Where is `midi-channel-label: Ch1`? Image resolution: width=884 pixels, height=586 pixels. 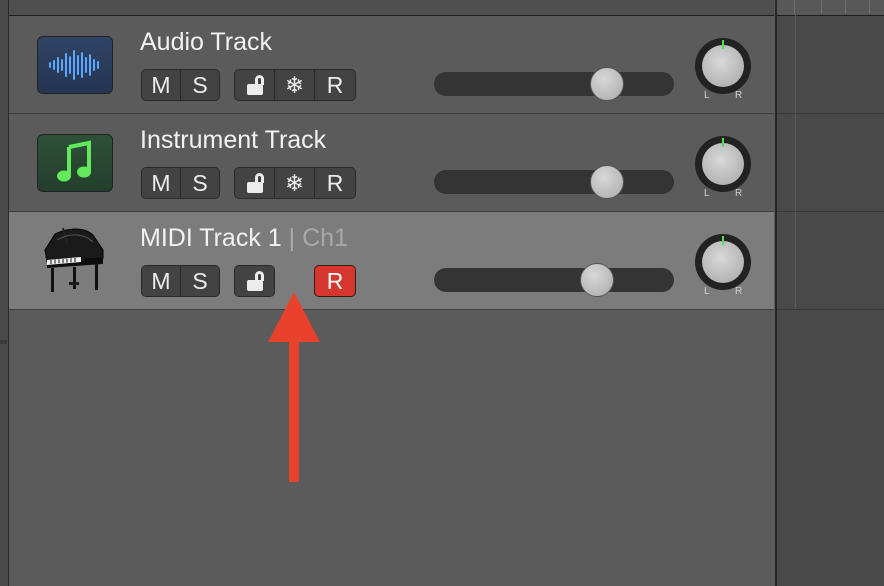 midi-channel-label: Ch1 is located at coordinates (325, 238).